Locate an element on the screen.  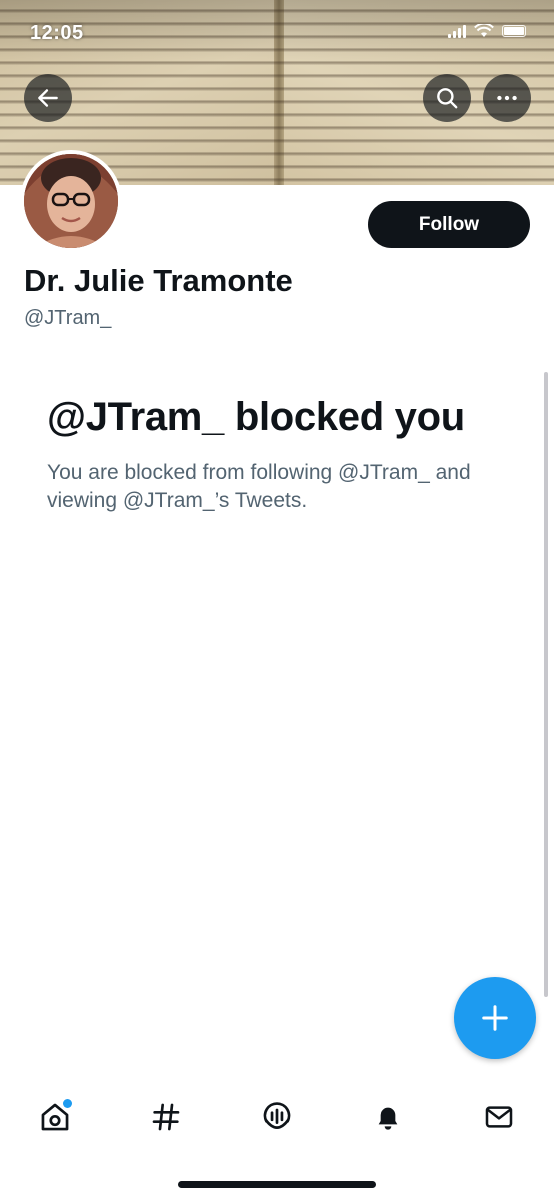
search-button is located at coordinates (447, 98).